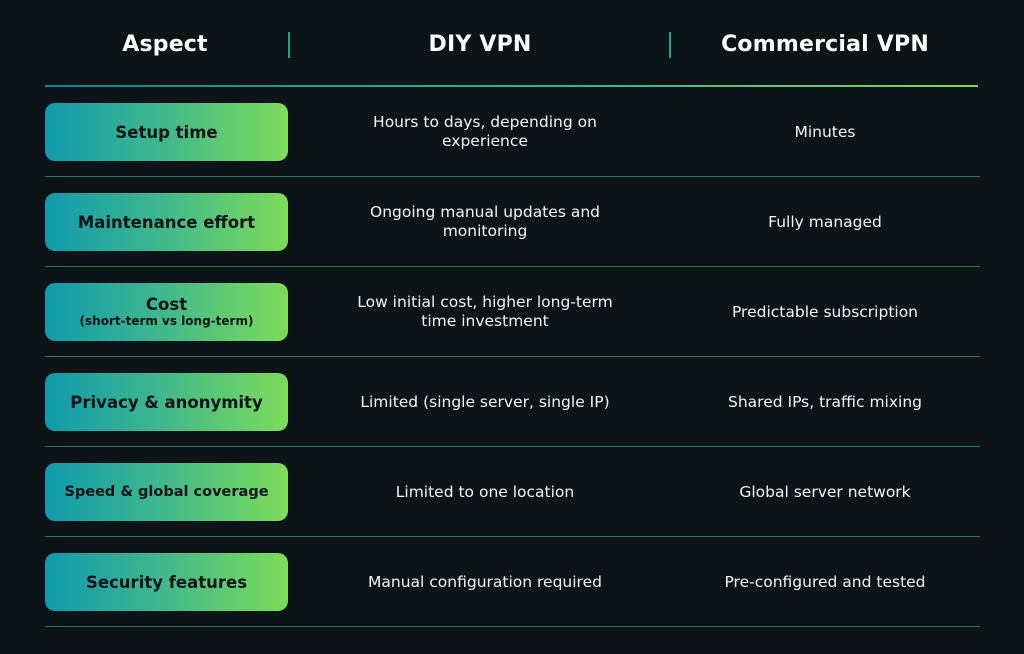  Describe the element at coordinates (825, 221) in the screenshot. I see `commercial-cell: Fully managed` at that location.